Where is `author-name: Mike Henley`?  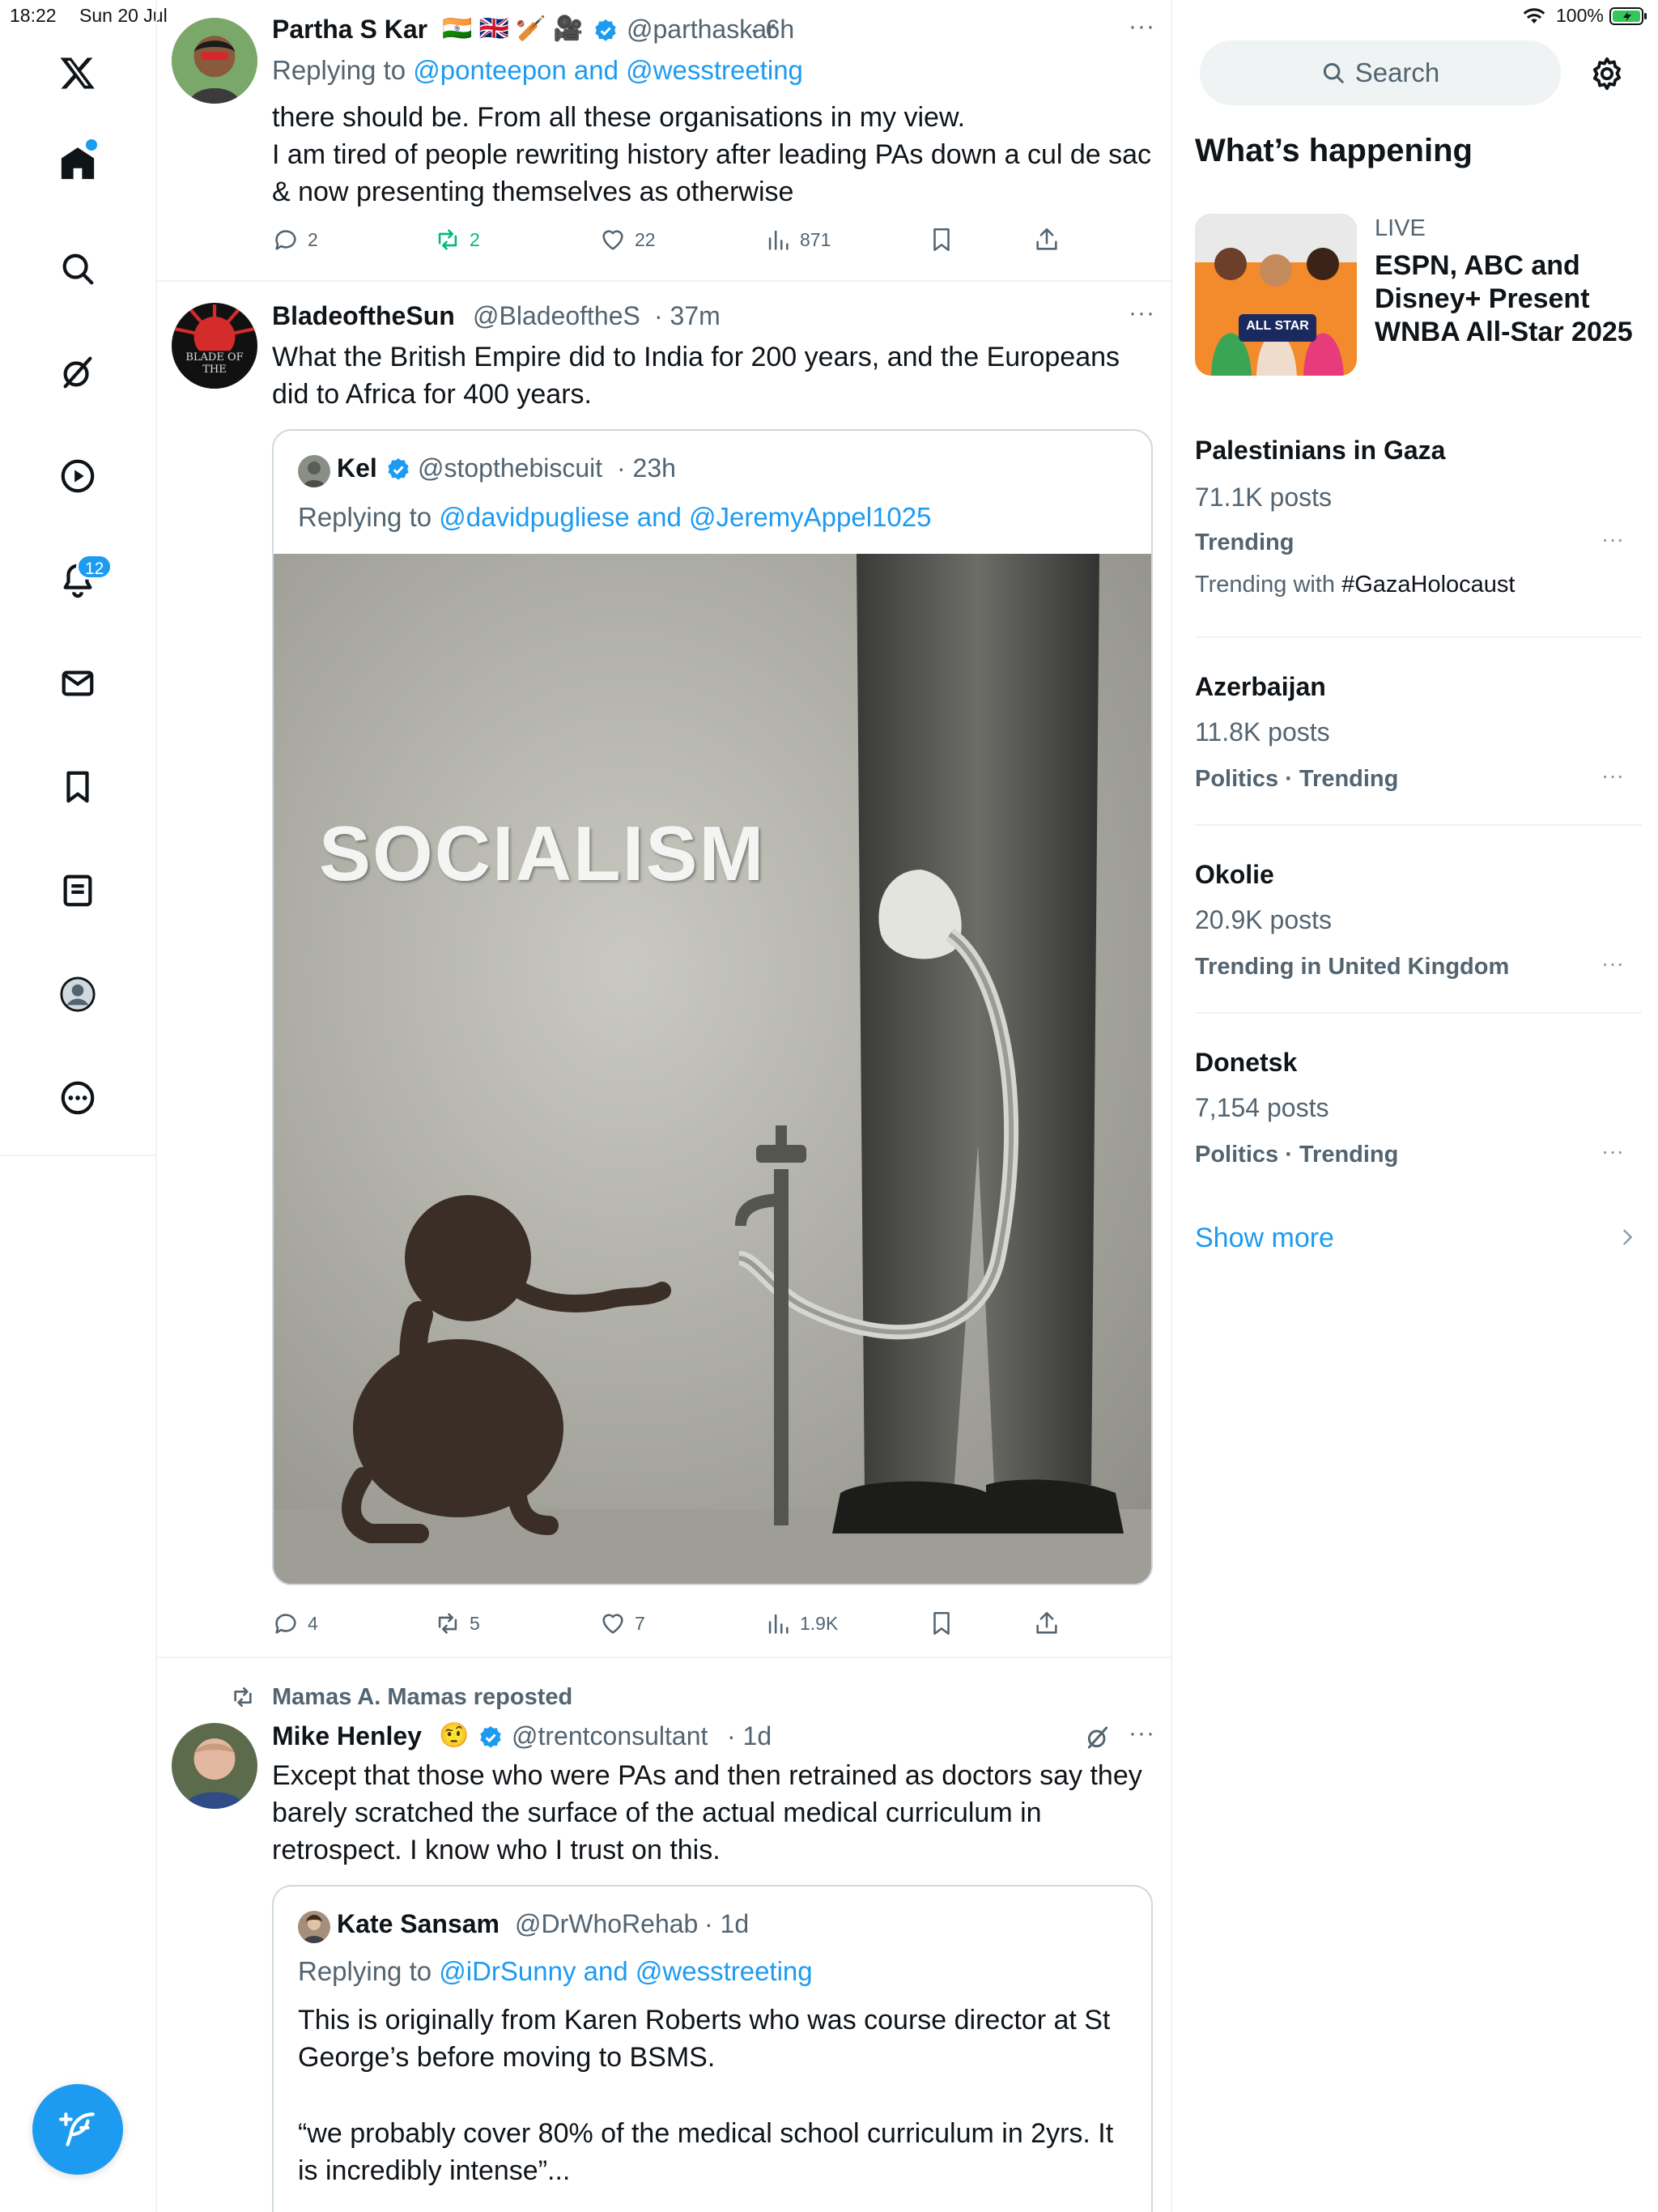 author-name: Mike Henley is located at coordinates (347, 1736).